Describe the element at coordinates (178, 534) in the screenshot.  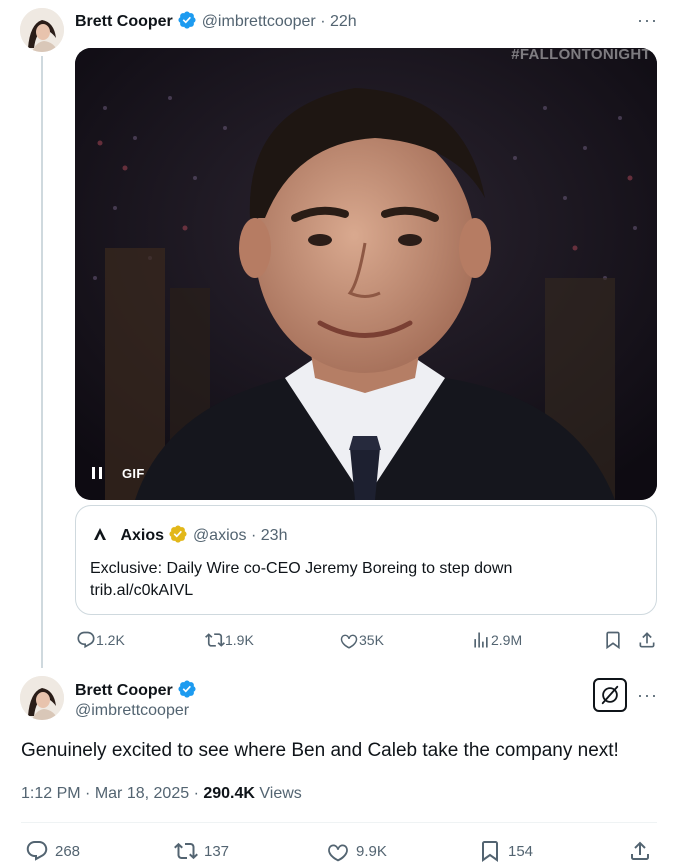
I see `verified-org-badge-icon` at that location.